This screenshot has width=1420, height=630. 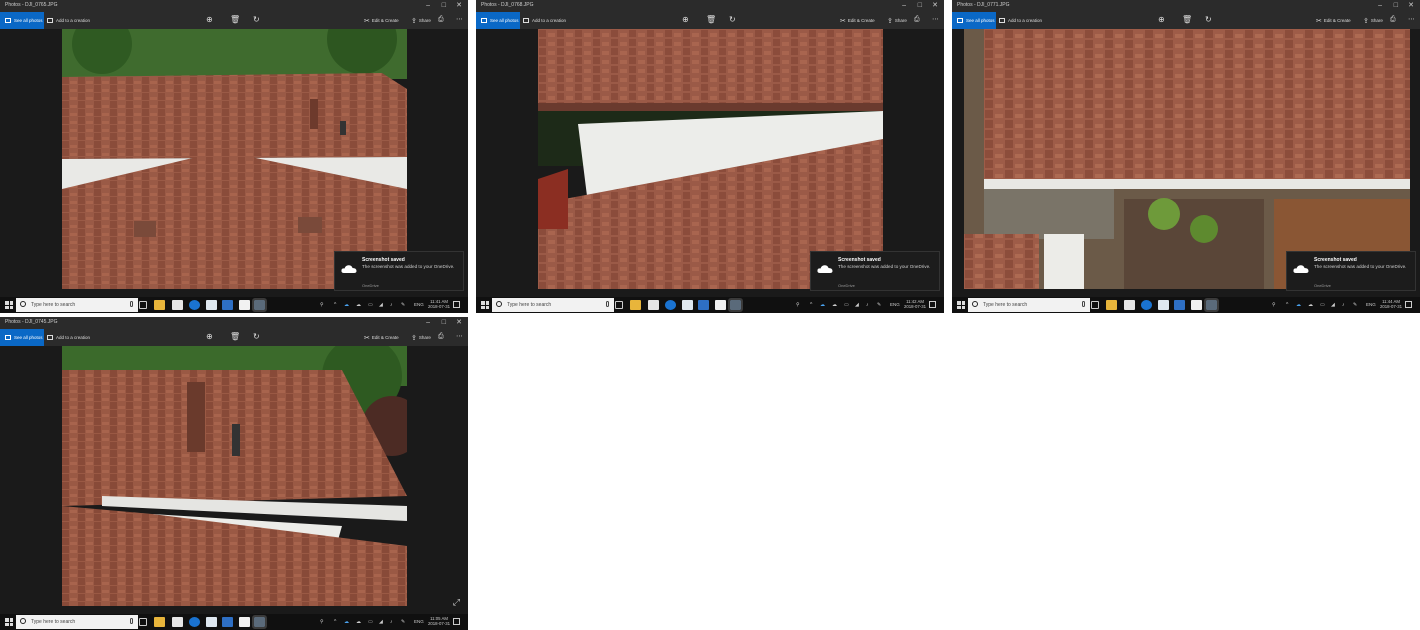 What do you see at coordinates (444, 322) in the screenshot?
I see `maximize-button: □` at bounding box center [444, 322].